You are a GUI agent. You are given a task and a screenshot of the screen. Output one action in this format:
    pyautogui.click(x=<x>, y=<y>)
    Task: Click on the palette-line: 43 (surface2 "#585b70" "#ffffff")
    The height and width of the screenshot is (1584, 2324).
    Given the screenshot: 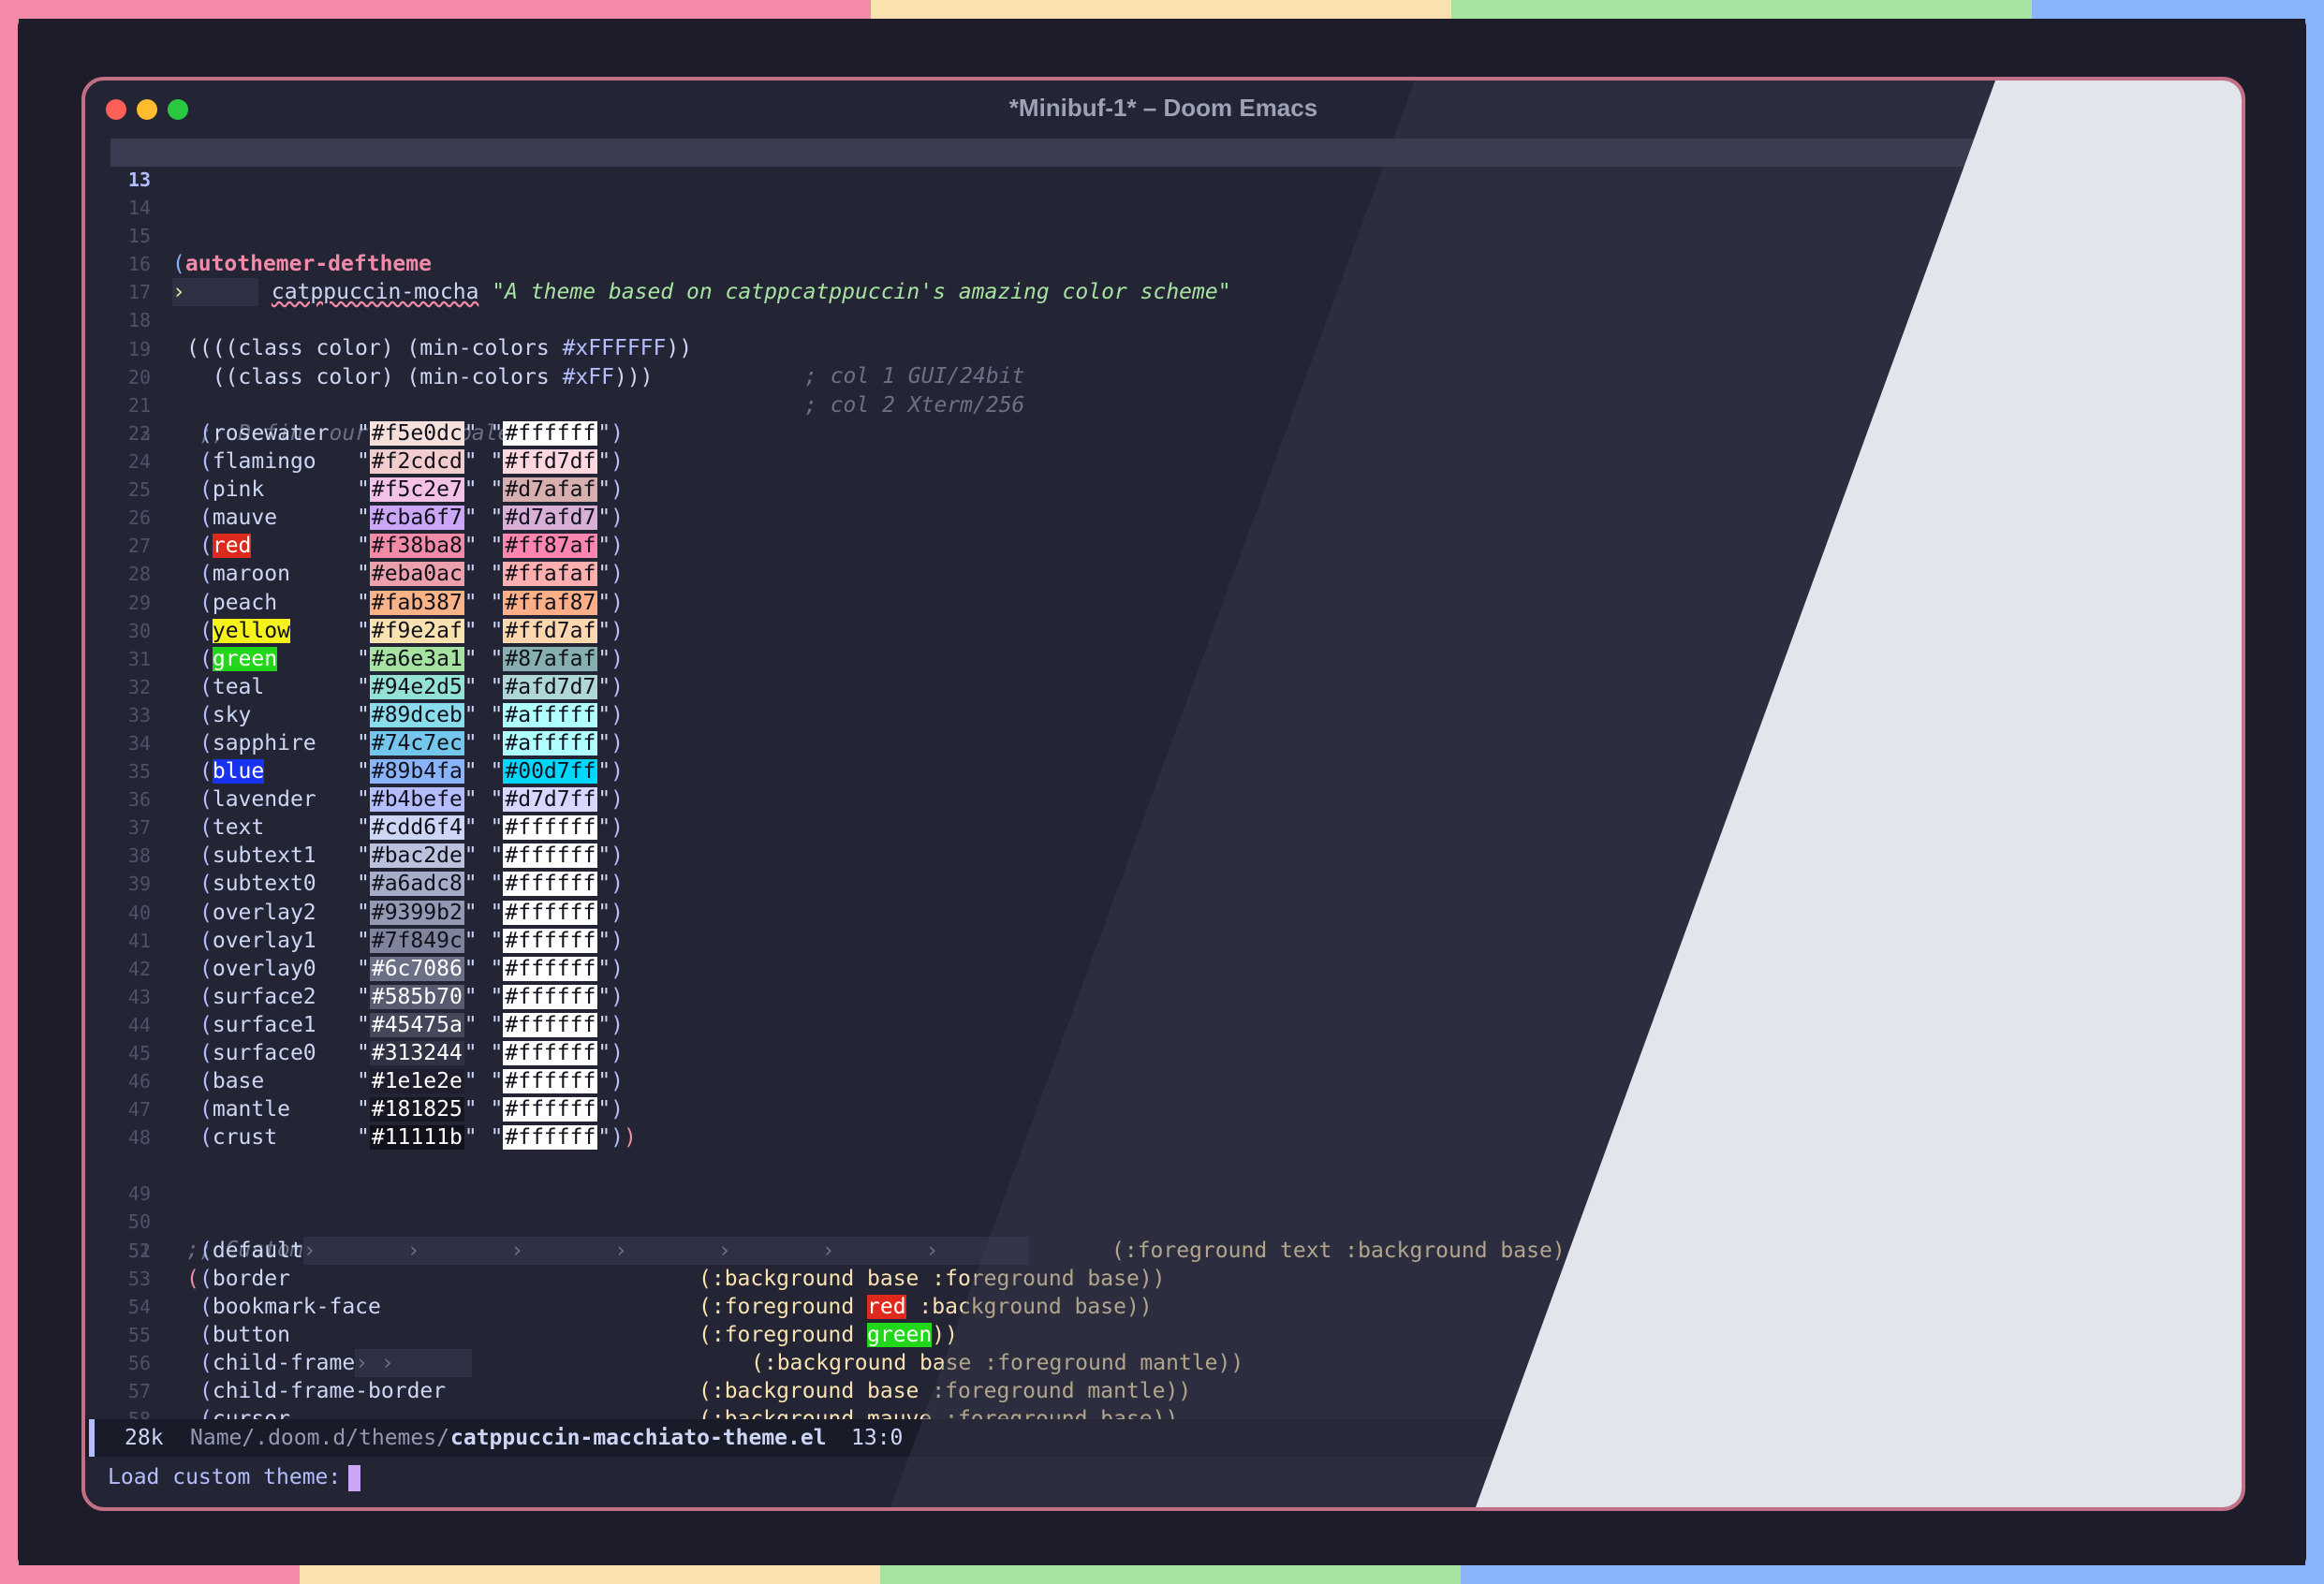 What is the action you would take?
    pyautogui.click(x=1163, y=997)
    